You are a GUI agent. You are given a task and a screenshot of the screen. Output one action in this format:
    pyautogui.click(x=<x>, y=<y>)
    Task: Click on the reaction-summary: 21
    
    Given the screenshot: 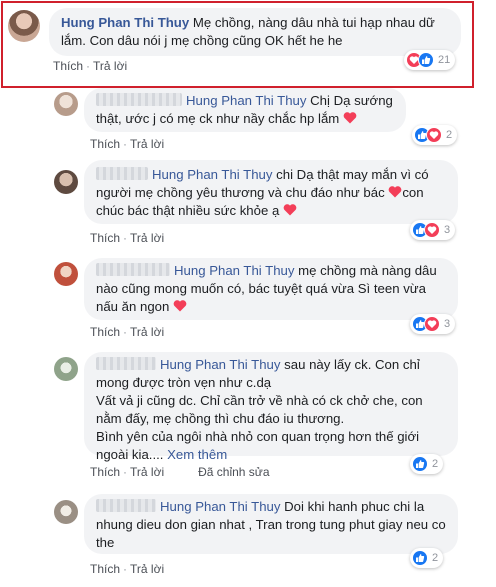 What is the action you would take?
    pyautogui.click(x=430, y=60)
    